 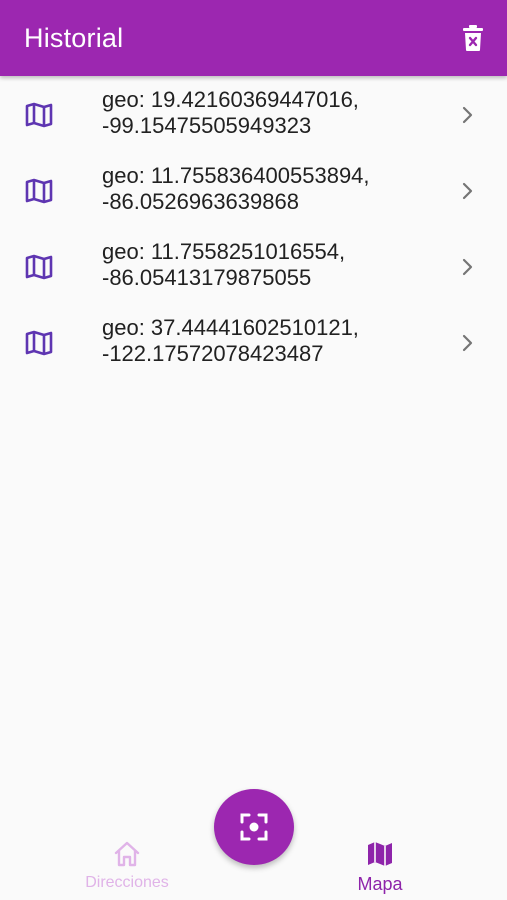 I want to click on nav-item-direcciones: Direcciones, so click(x=127, y=862).